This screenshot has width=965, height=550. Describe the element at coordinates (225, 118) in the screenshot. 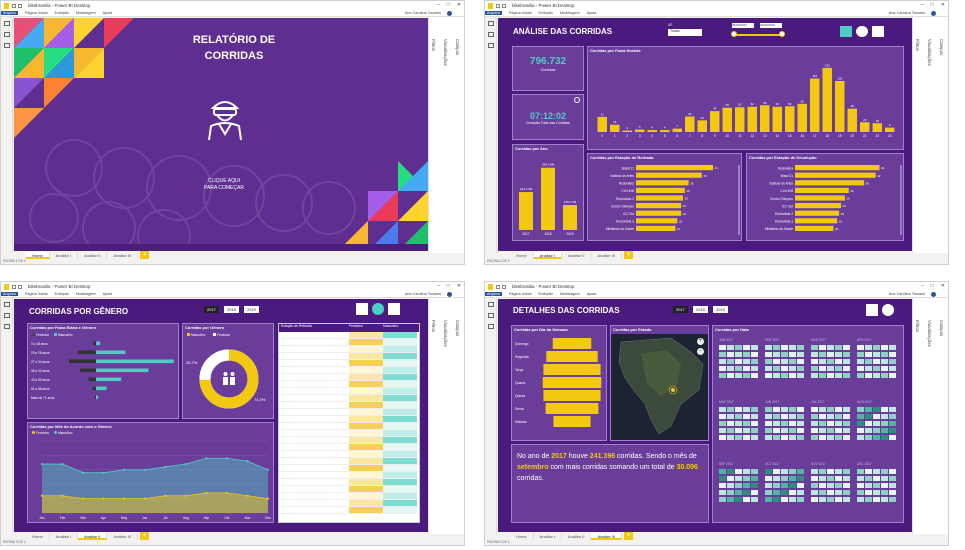

I see `cyclist-icon` at that location.